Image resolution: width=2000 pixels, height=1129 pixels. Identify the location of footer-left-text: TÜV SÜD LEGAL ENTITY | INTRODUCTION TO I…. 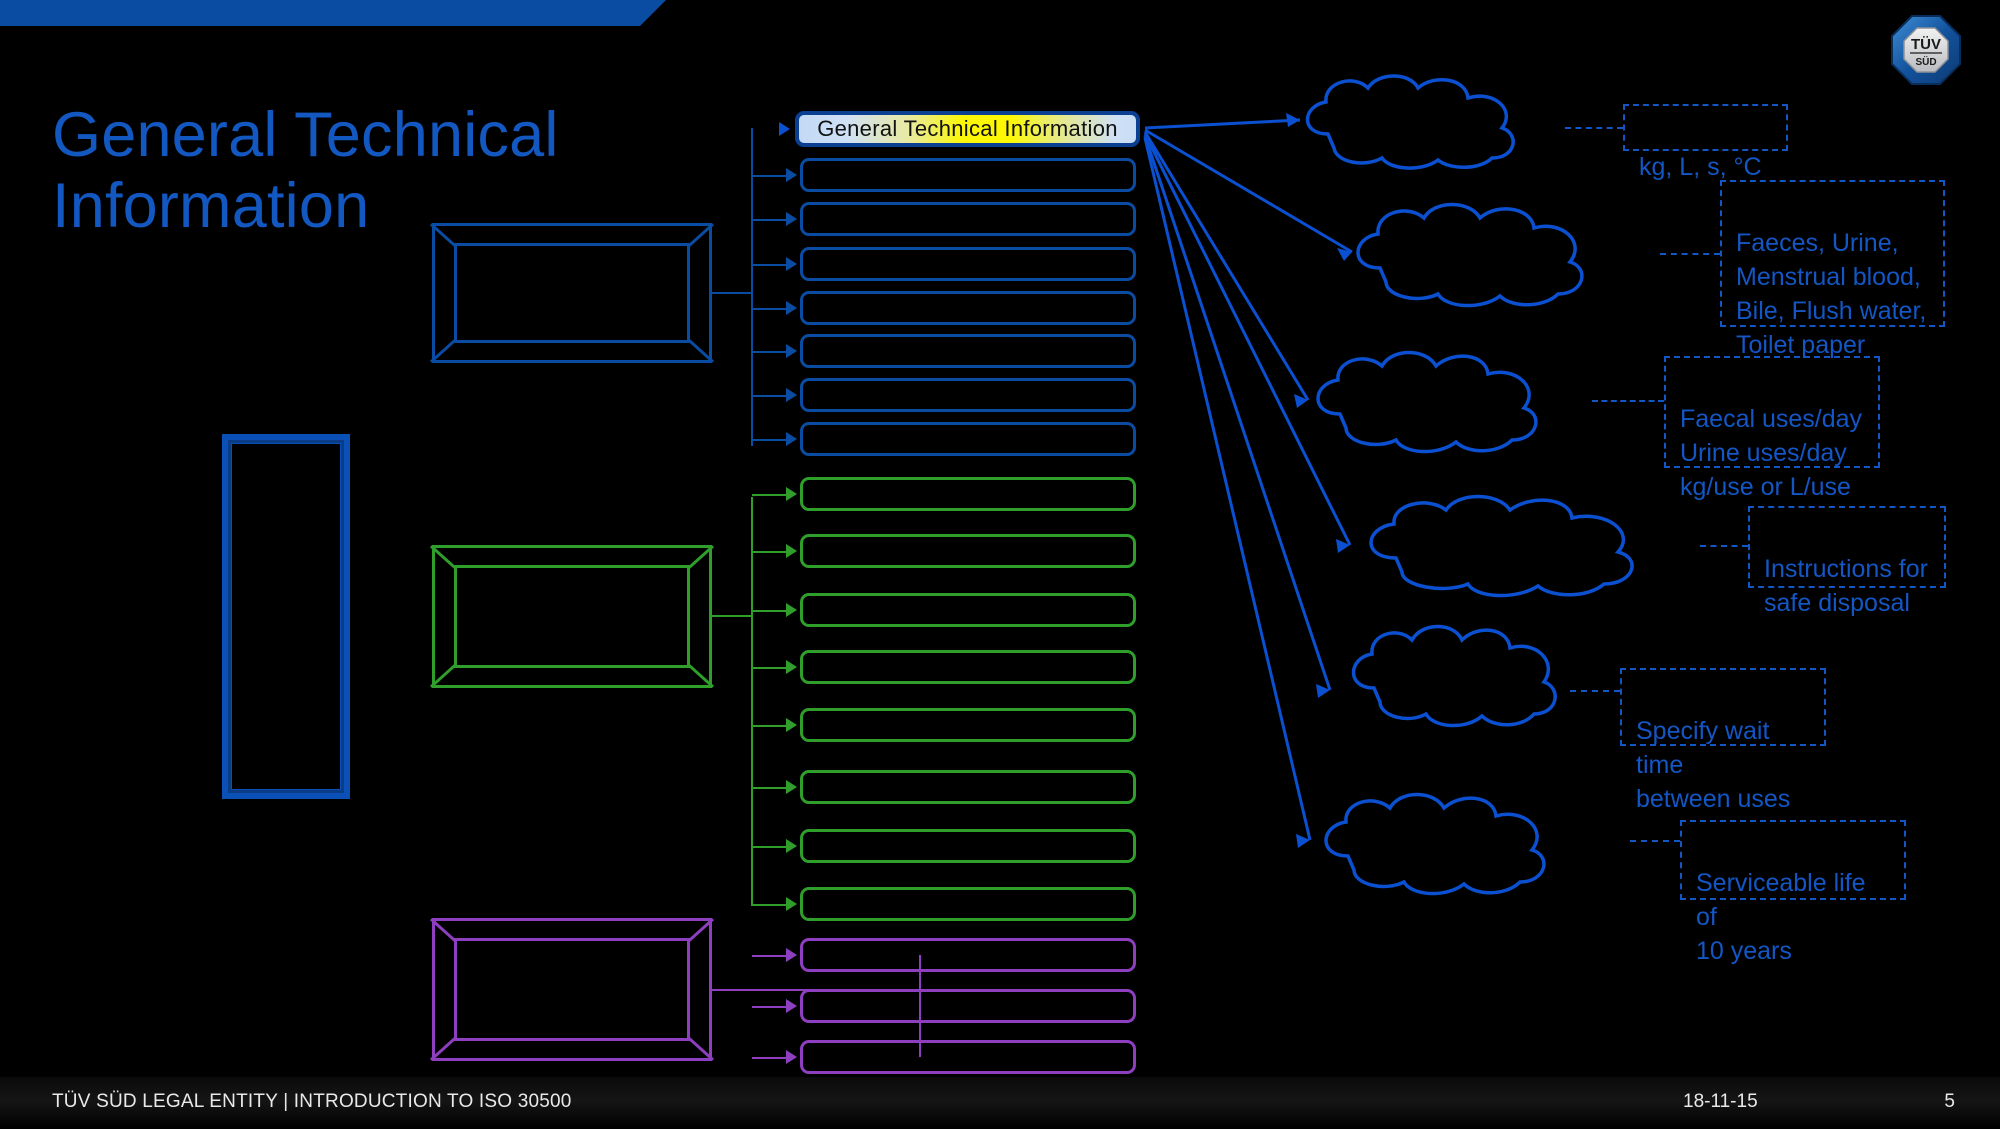
(312, 1101).